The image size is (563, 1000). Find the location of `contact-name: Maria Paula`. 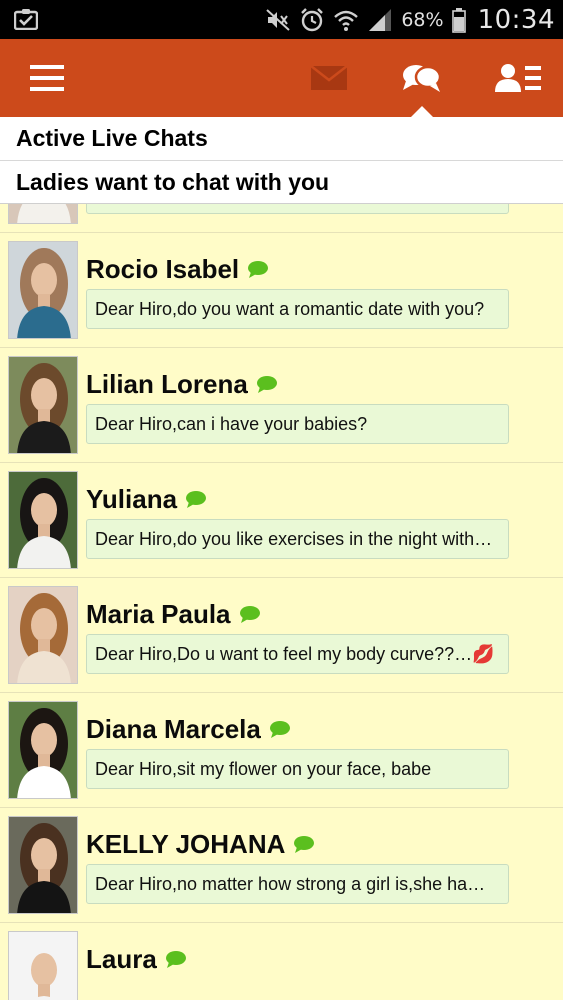

contact-name: Maria Paula is located at coordinates (158, 614).